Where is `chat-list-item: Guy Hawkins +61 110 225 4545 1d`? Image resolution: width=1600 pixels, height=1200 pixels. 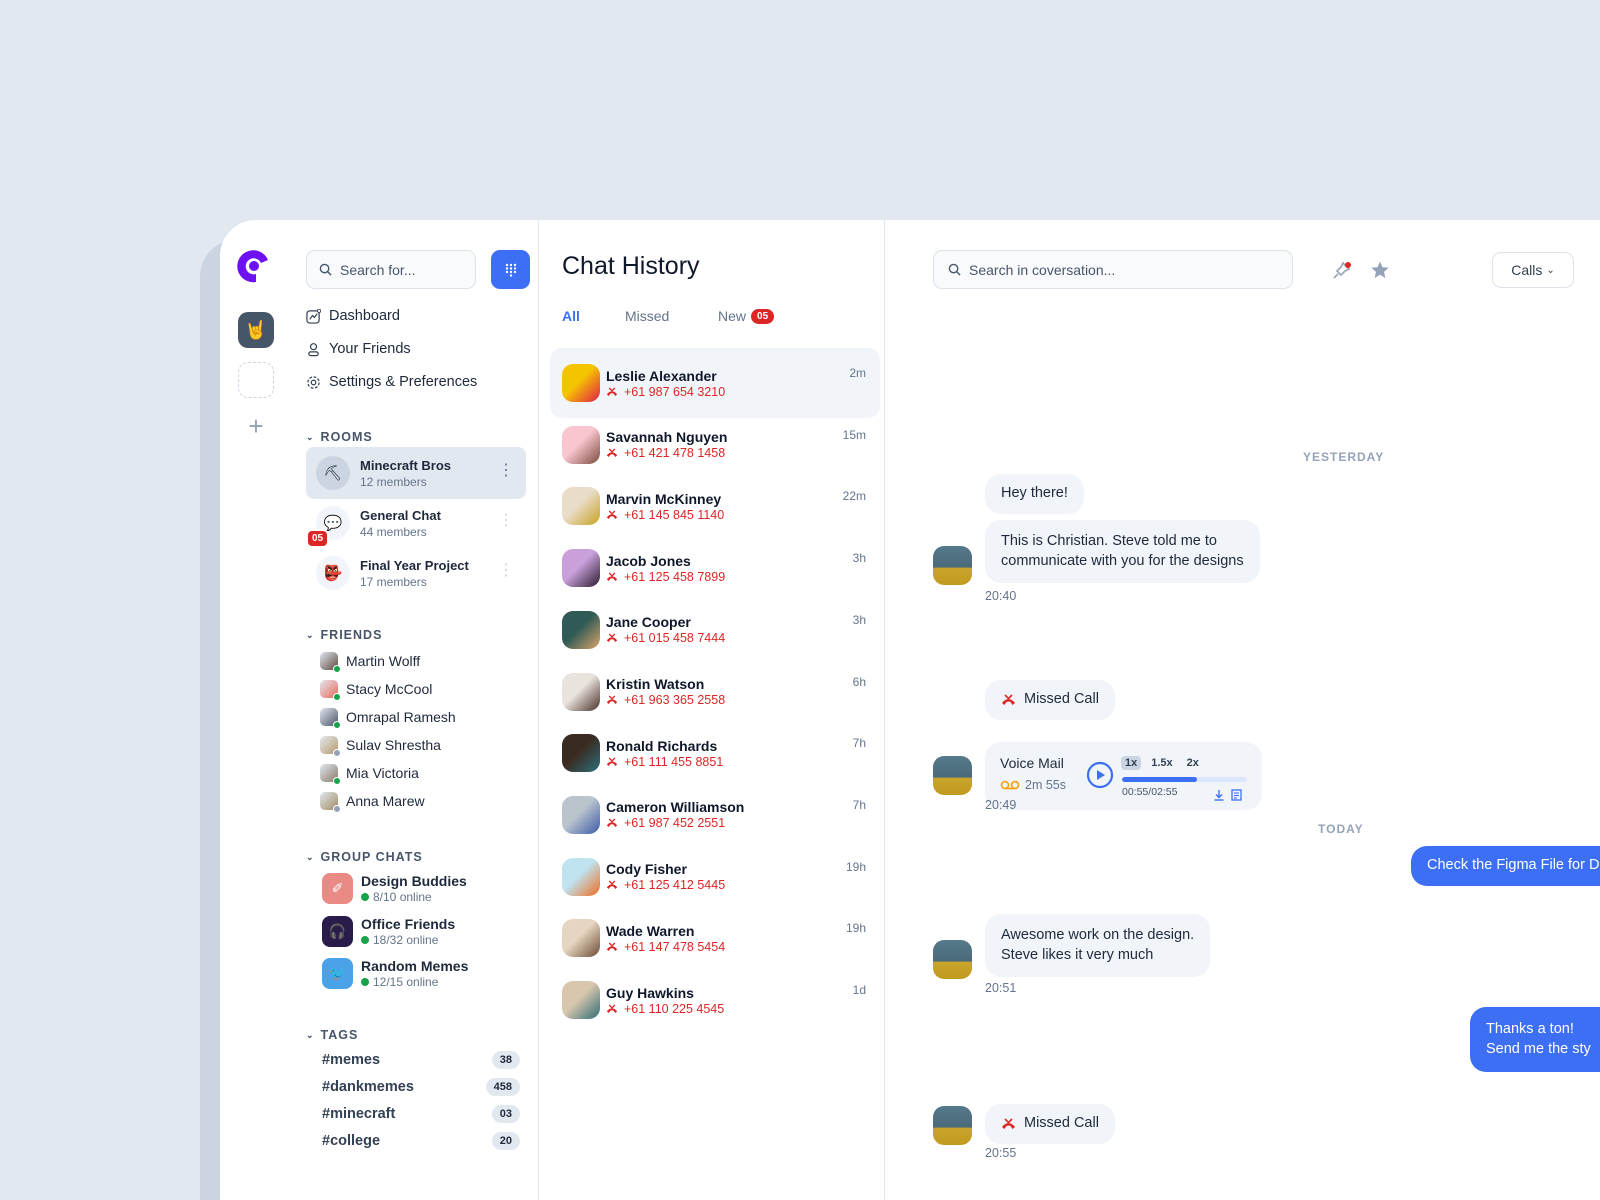
chat-list-item: Guy Hawkins +61 110 225 4545 1d is located at coordinates (715, 1000).